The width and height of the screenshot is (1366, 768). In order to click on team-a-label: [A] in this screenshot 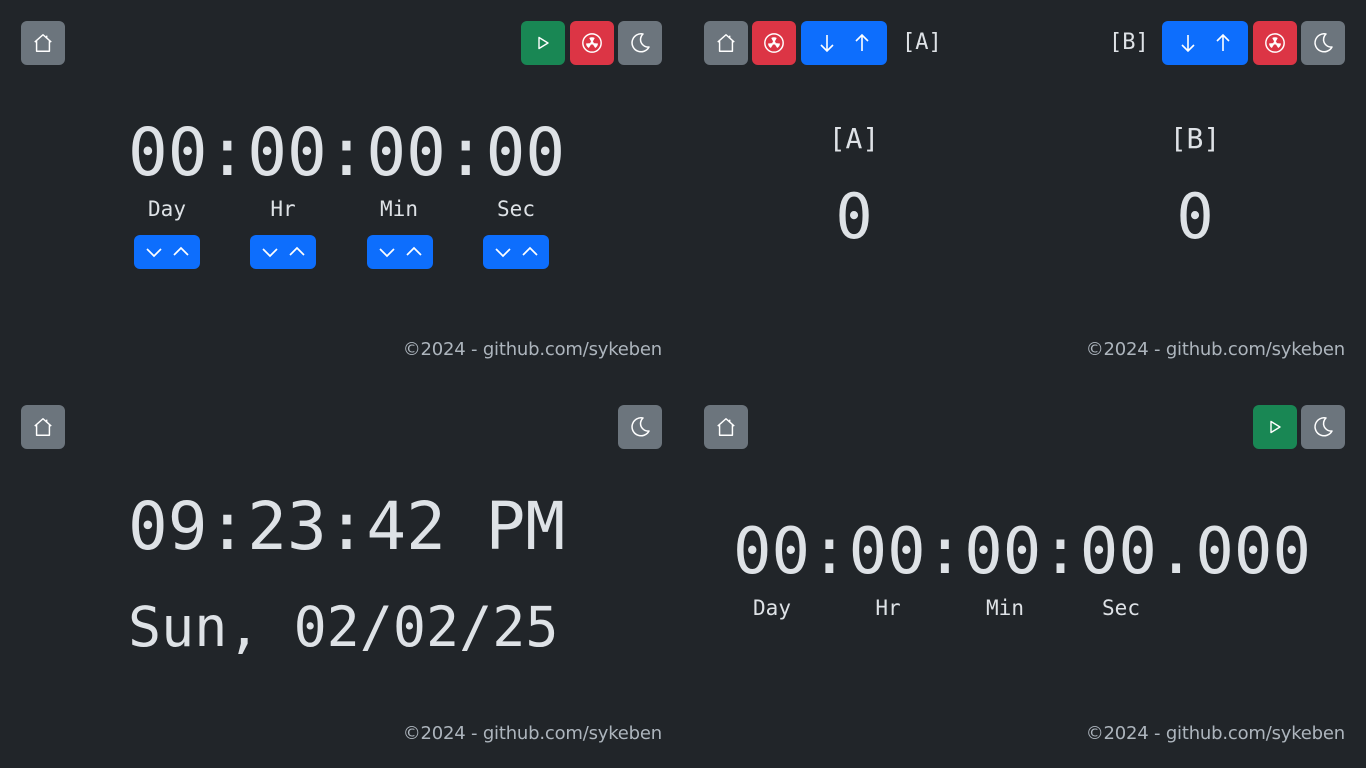, I will do `click(922, 42)`.